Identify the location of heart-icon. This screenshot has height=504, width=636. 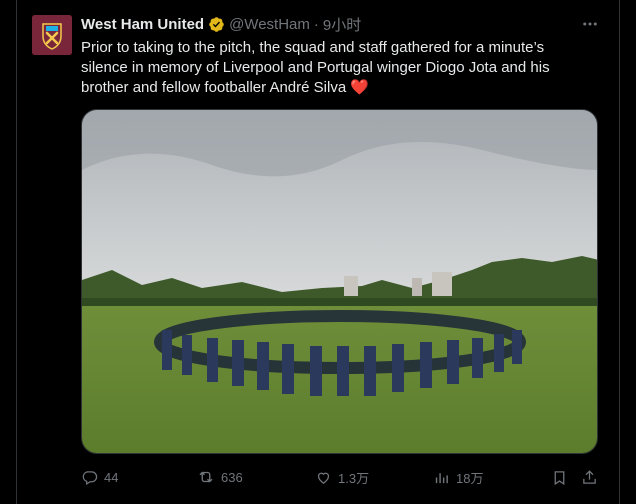
(323, 478).